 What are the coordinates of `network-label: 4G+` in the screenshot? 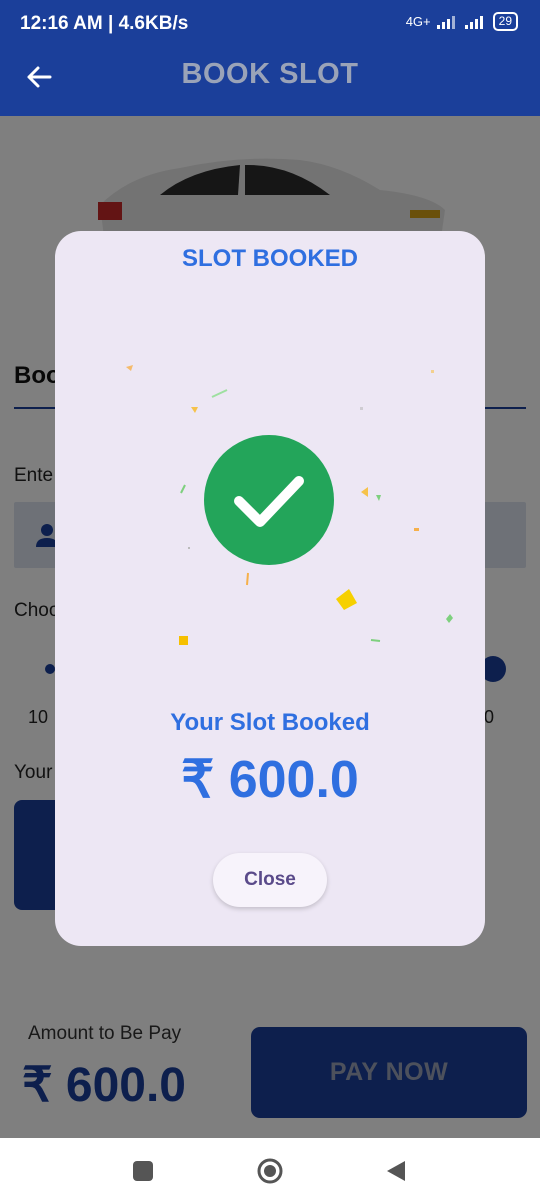 It's located at (418, 21).